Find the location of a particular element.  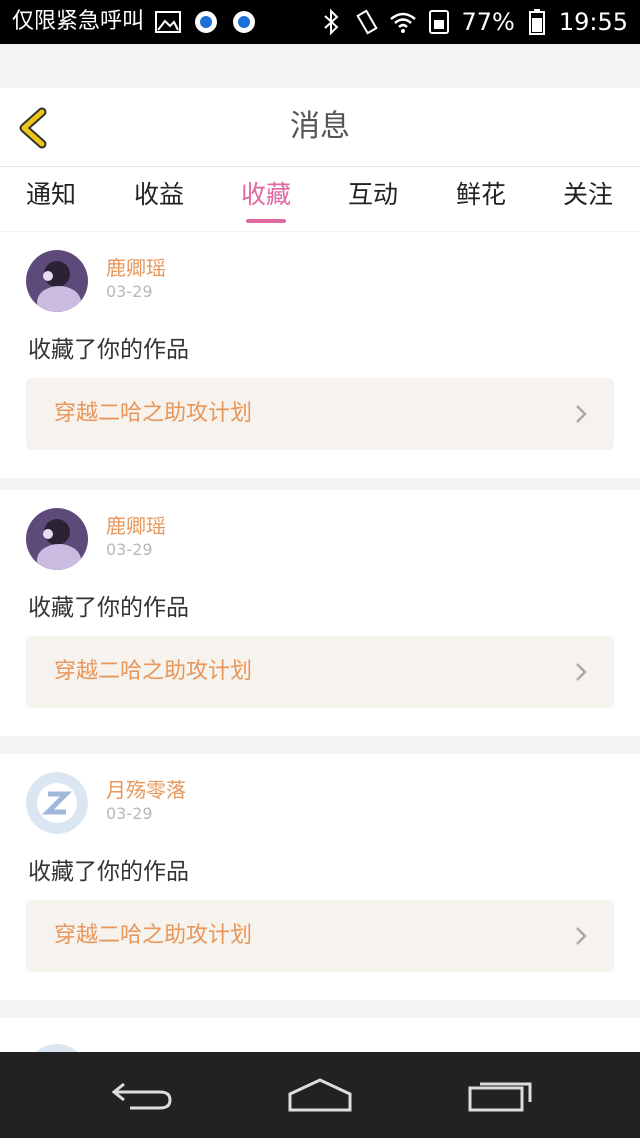

tab-label: 收益 is located at coordinates (159, 194).